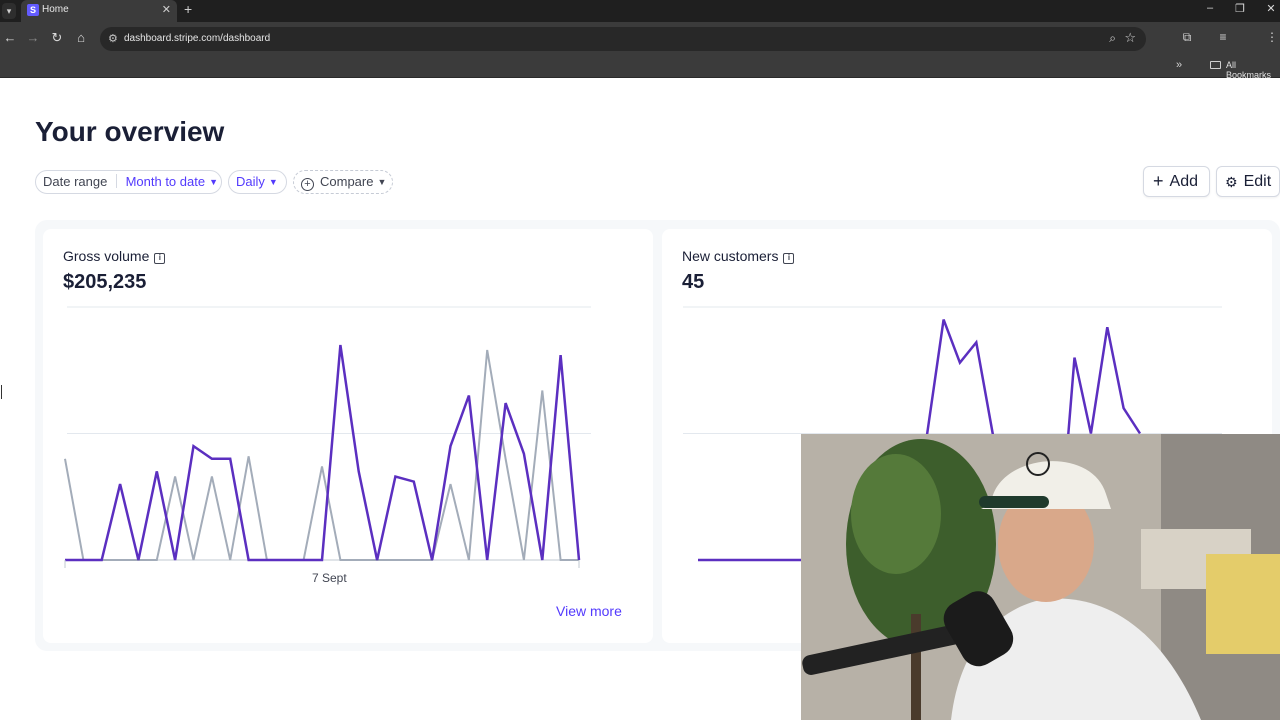 Image resolution: width=1280 pixels, height=720 pixels. Describe the element at coordinates (1, 392) in the screenshot. I see `text-cursor` at that location.